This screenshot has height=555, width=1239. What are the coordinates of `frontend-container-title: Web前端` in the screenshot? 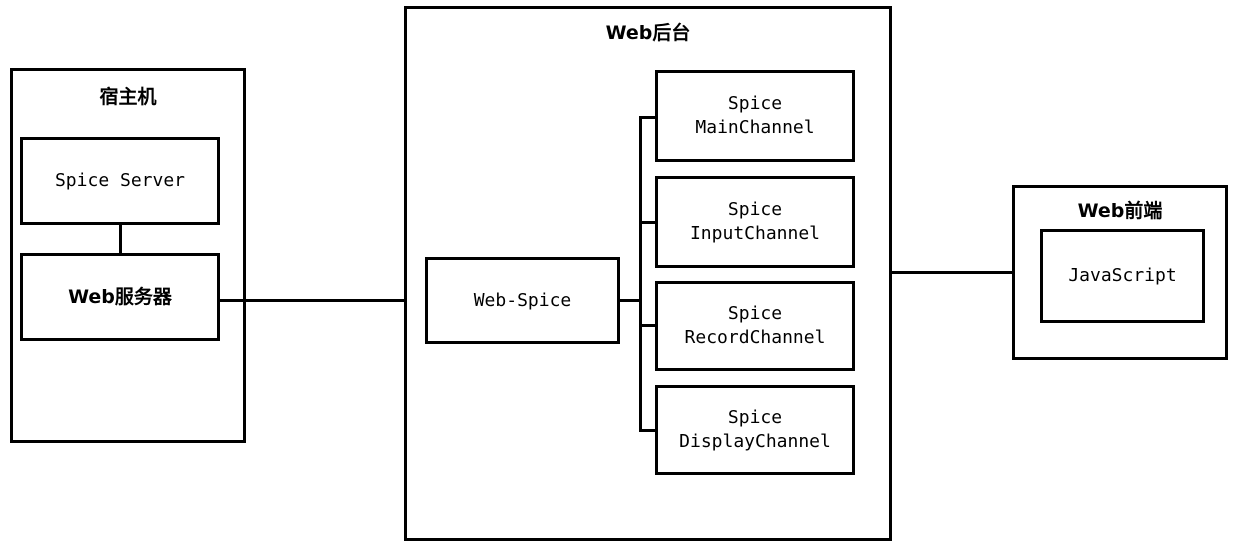 It's located at (1120, 211).